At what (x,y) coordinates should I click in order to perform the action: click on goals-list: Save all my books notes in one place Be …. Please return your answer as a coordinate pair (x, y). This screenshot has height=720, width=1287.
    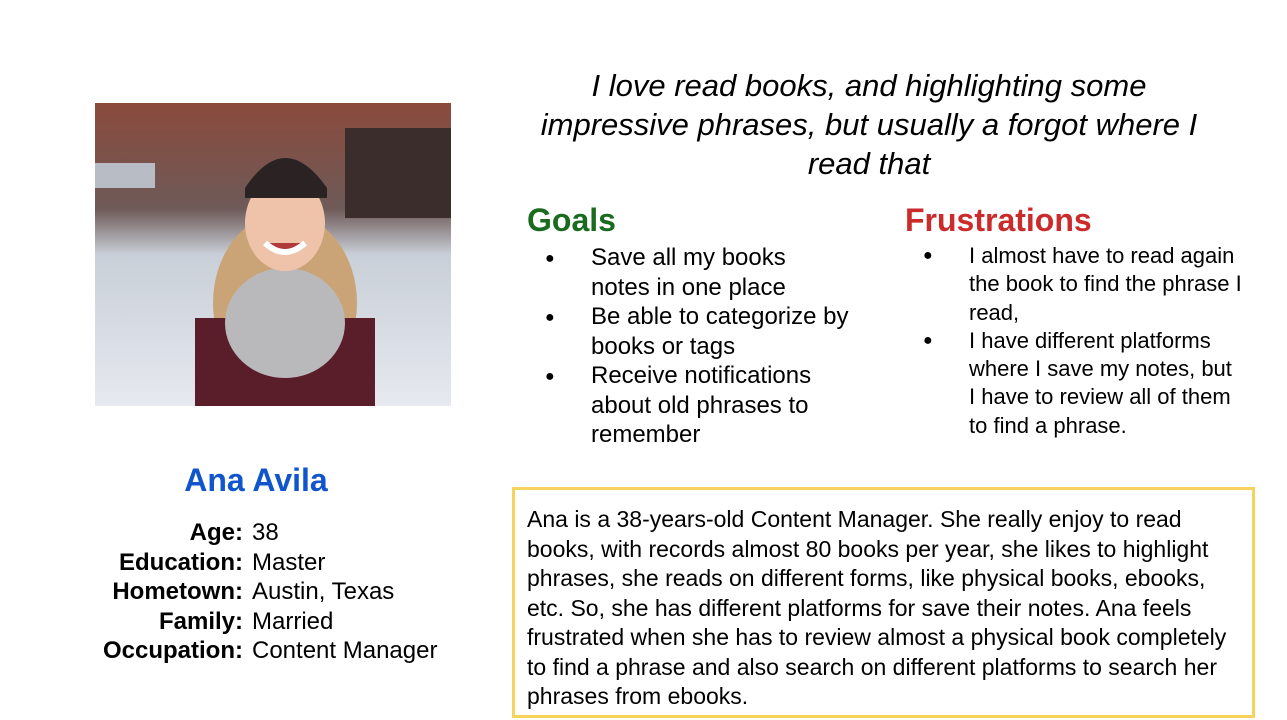
    Looking at the image, I should click on (698, 346).